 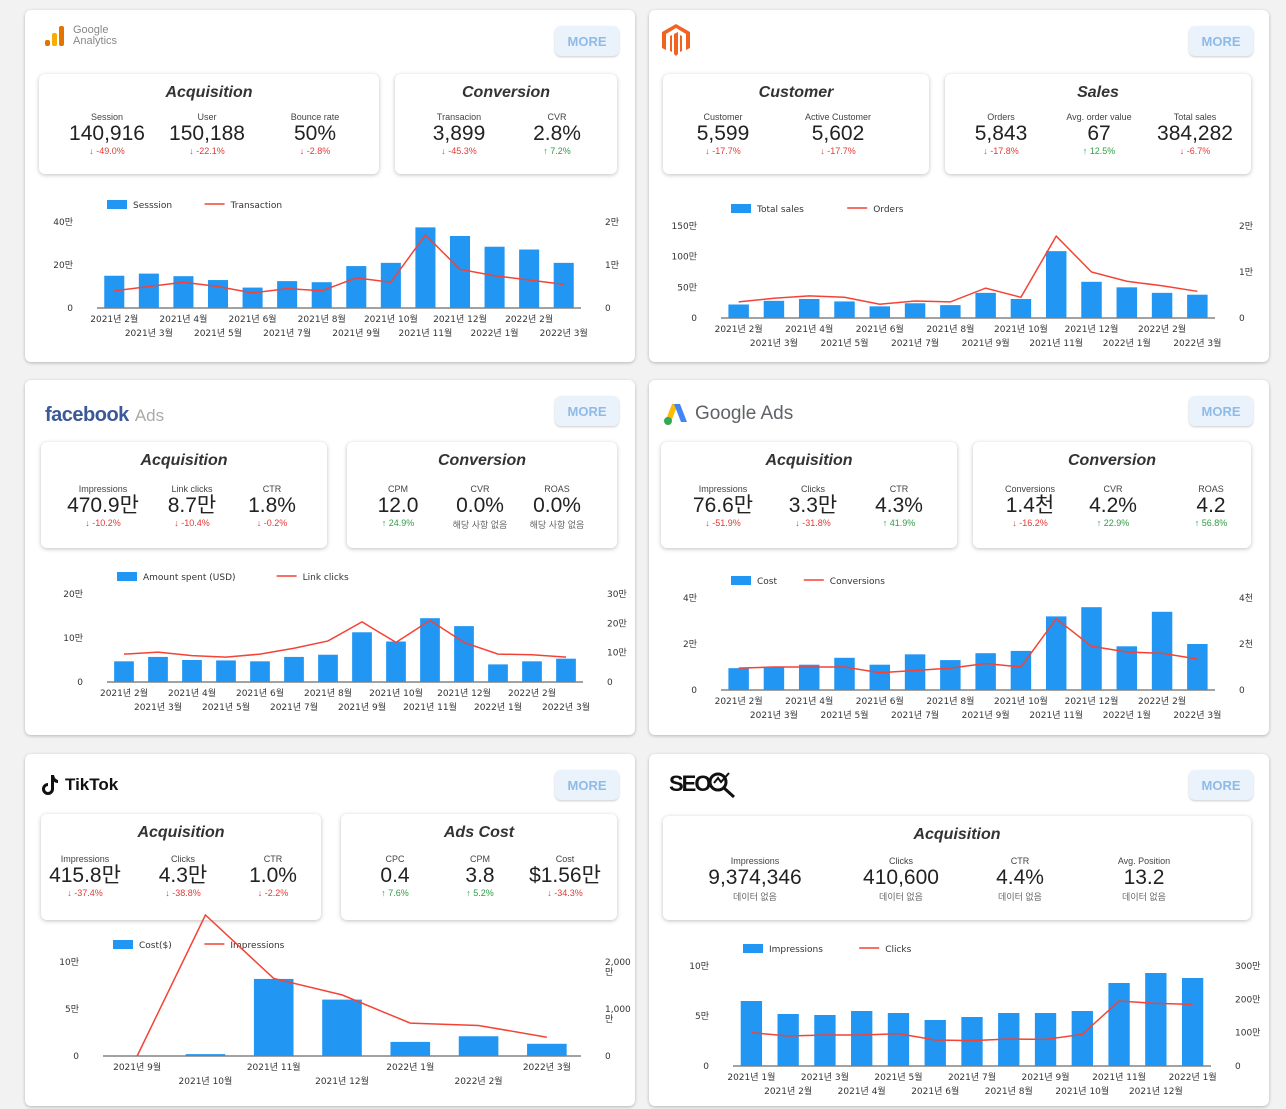 I want to click on x-tick-label: 2021년 5월, so click(x=844, y=343).